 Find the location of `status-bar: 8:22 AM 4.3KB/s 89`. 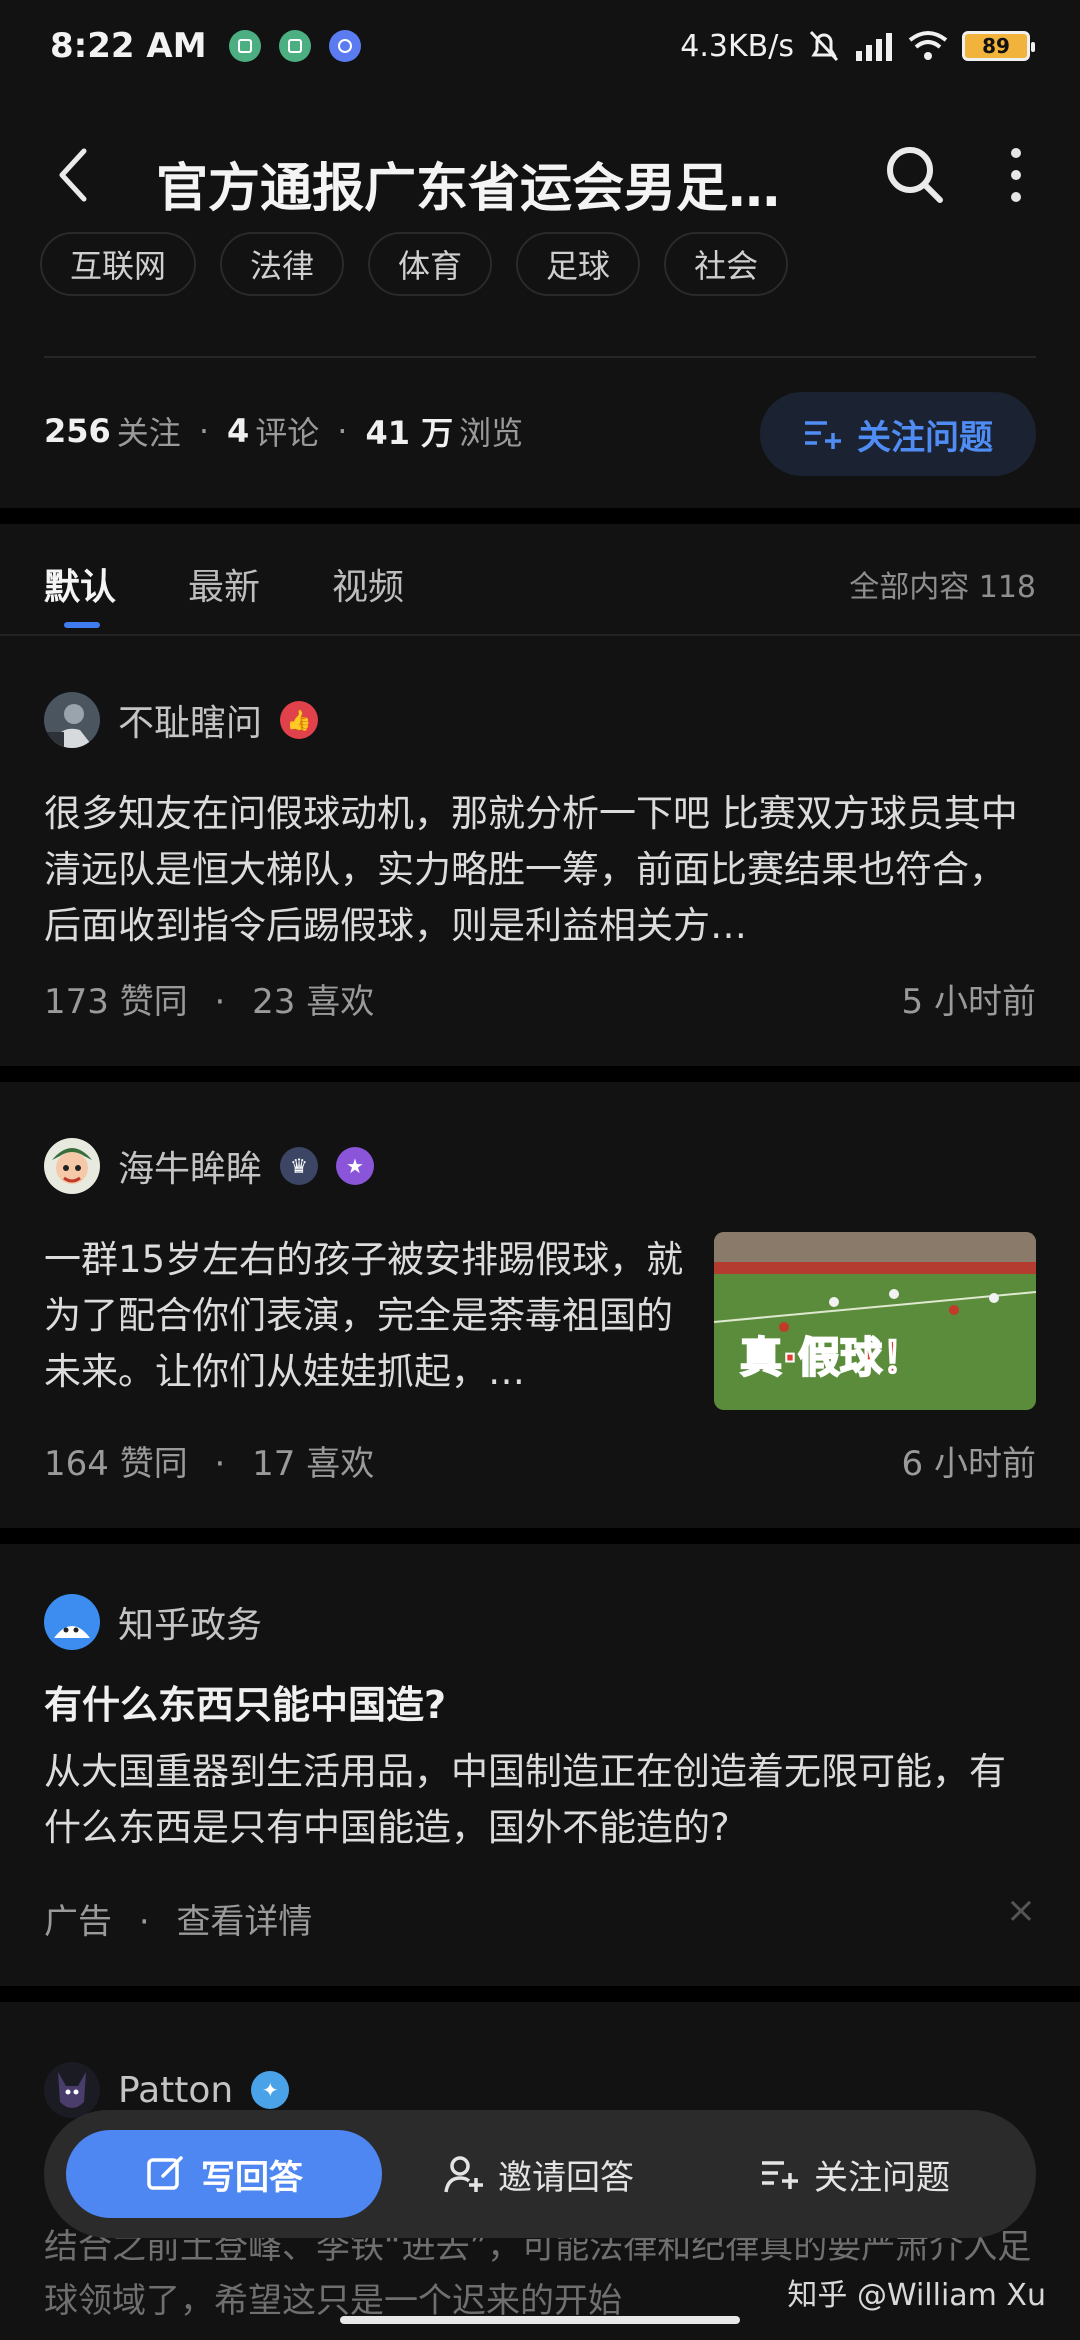

status-bar: 8:22 AM 4.3KB/s 89 is located at coordinates (540, 46).